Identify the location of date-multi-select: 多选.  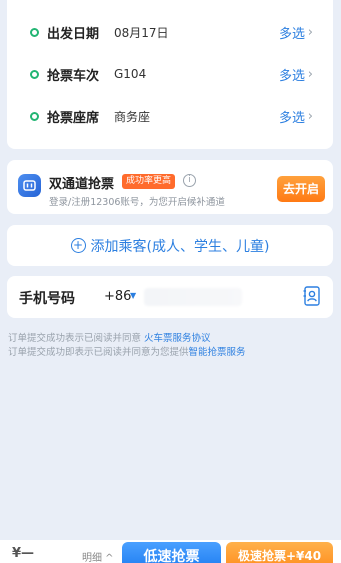
(292, 32).